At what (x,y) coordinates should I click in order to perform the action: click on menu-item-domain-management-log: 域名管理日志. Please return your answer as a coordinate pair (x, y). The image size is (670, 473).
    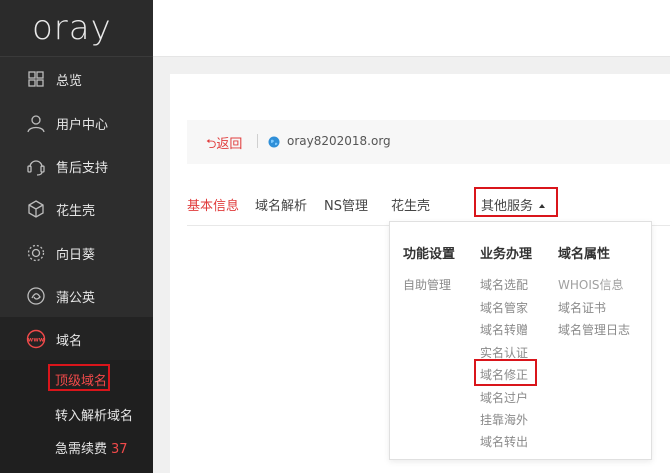
    Looking at the image, I should click on (594, 329).